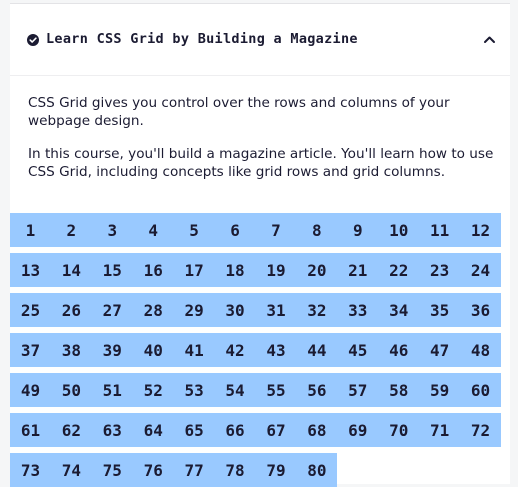  I want to click on step-link: 26, so click(71, 310).